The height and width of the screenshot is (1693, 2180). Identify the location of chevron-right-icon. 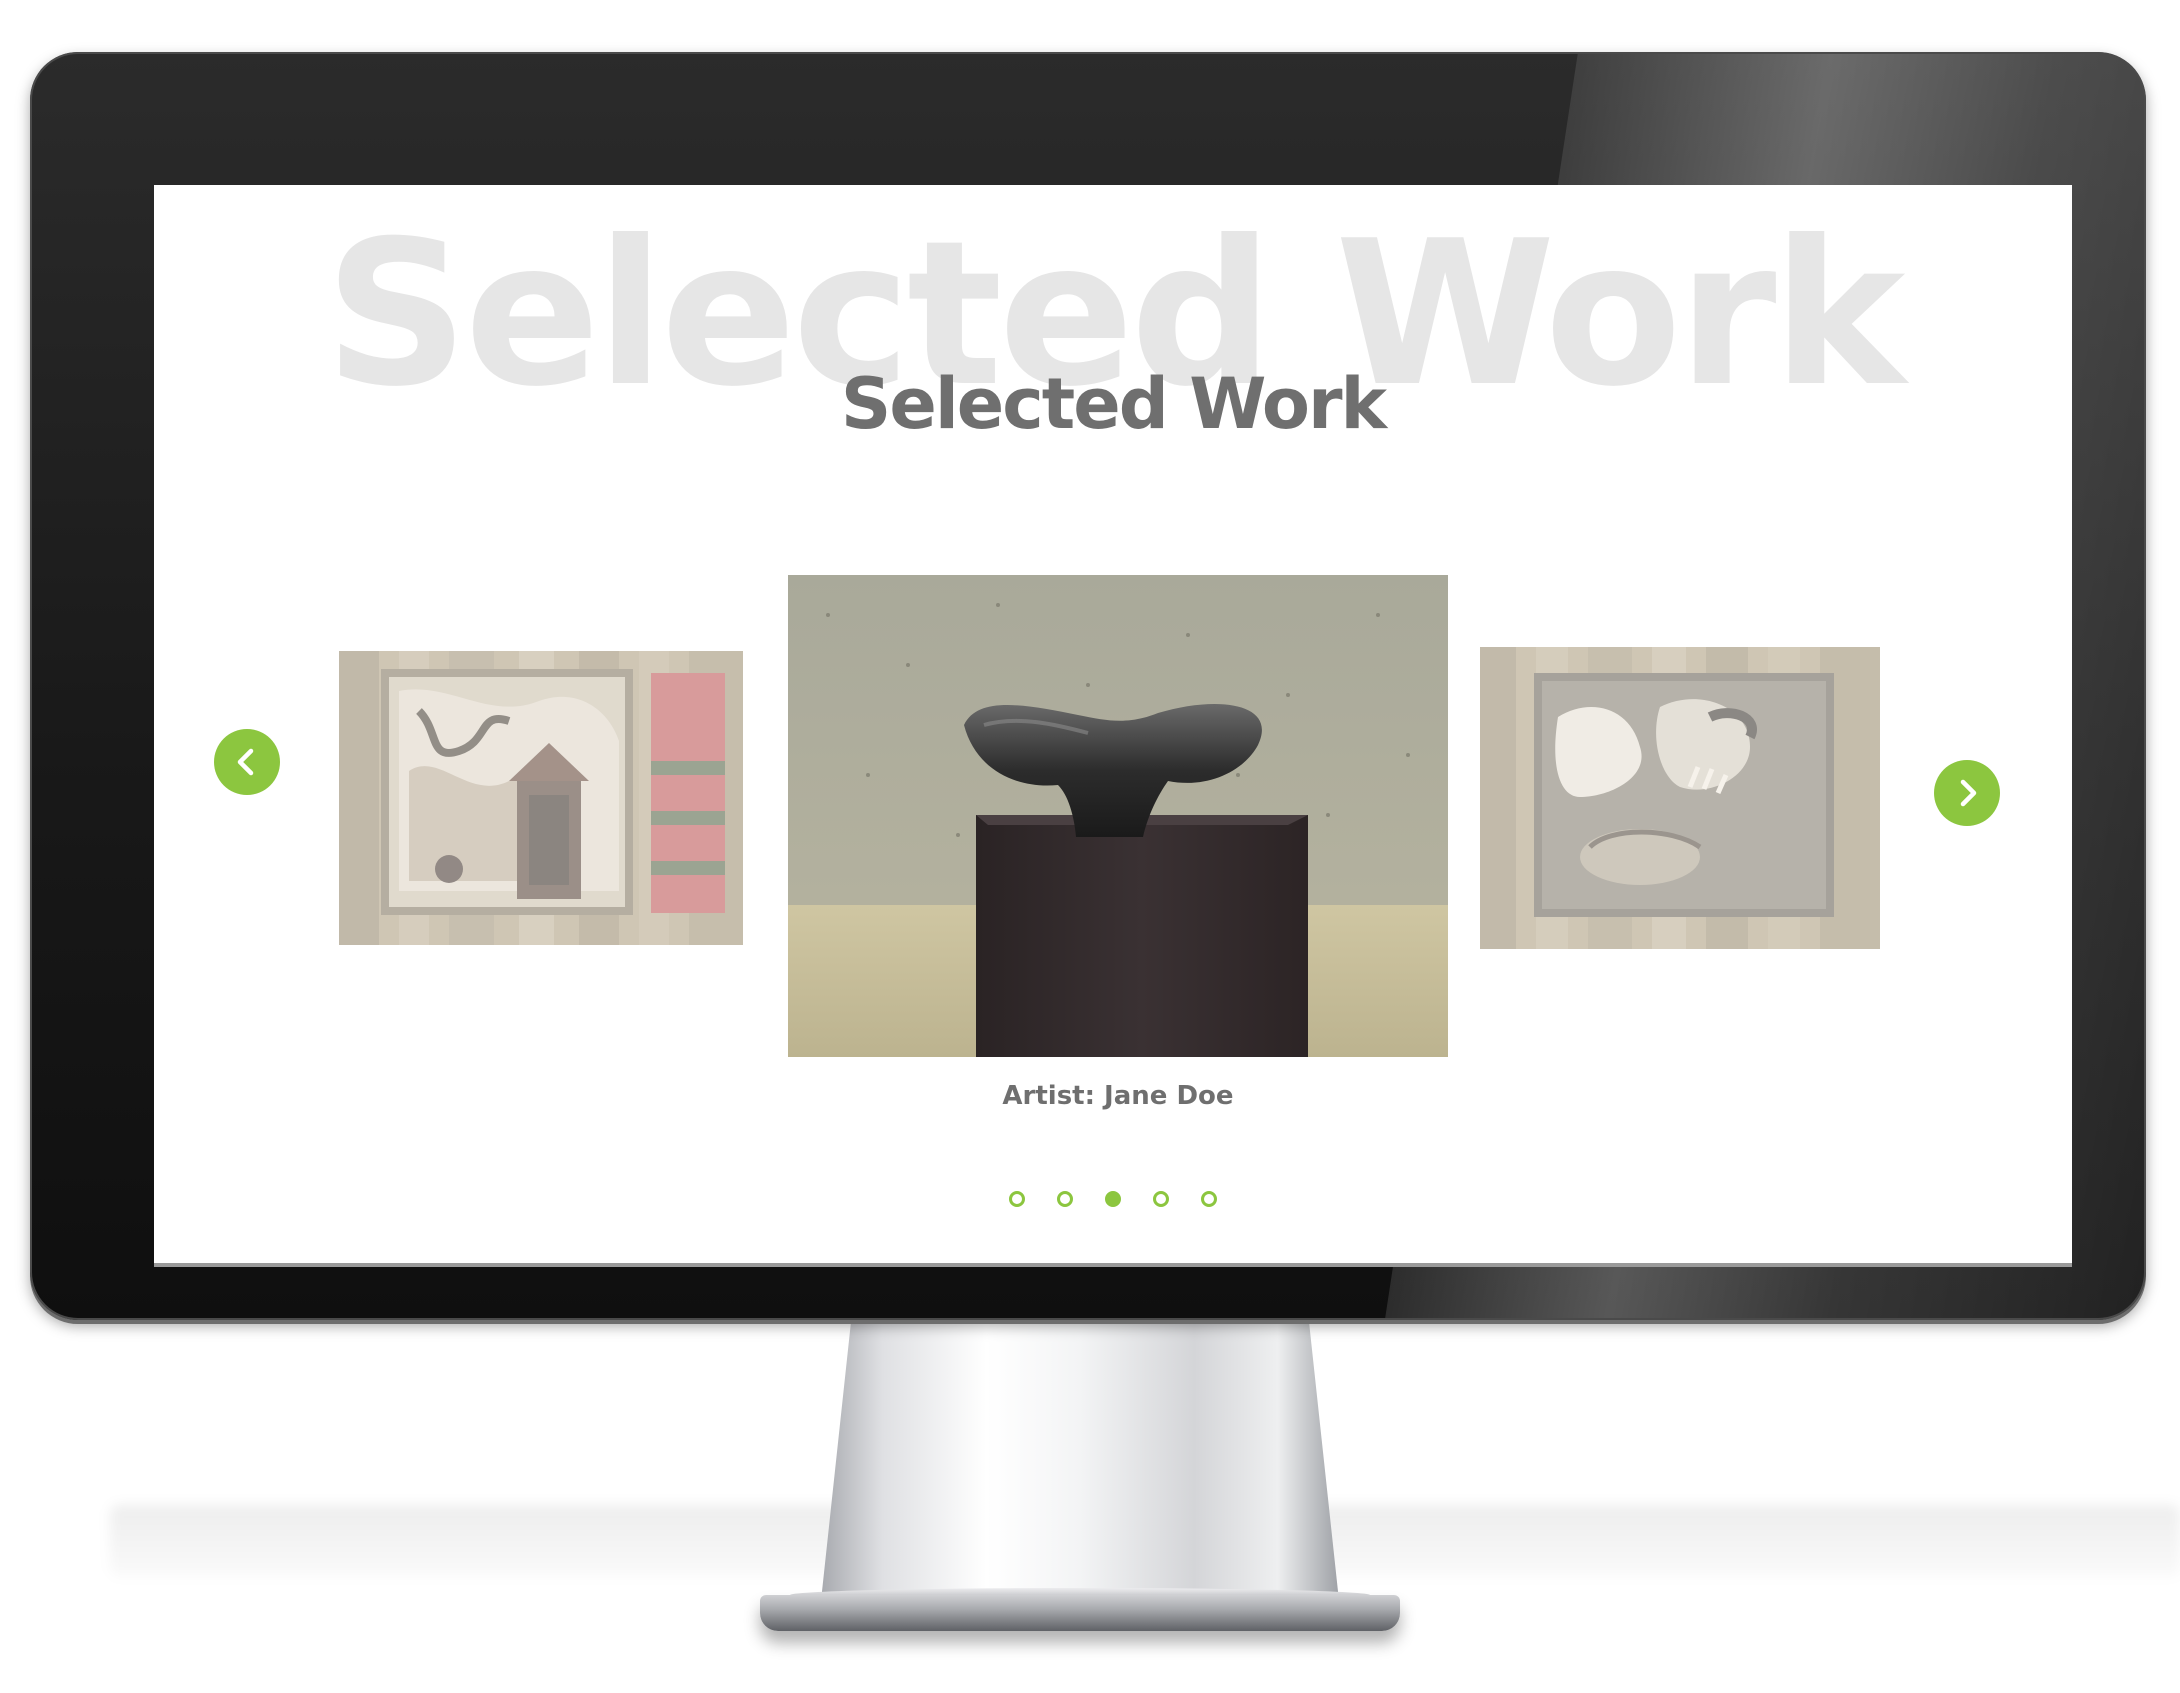
(1968, 793).